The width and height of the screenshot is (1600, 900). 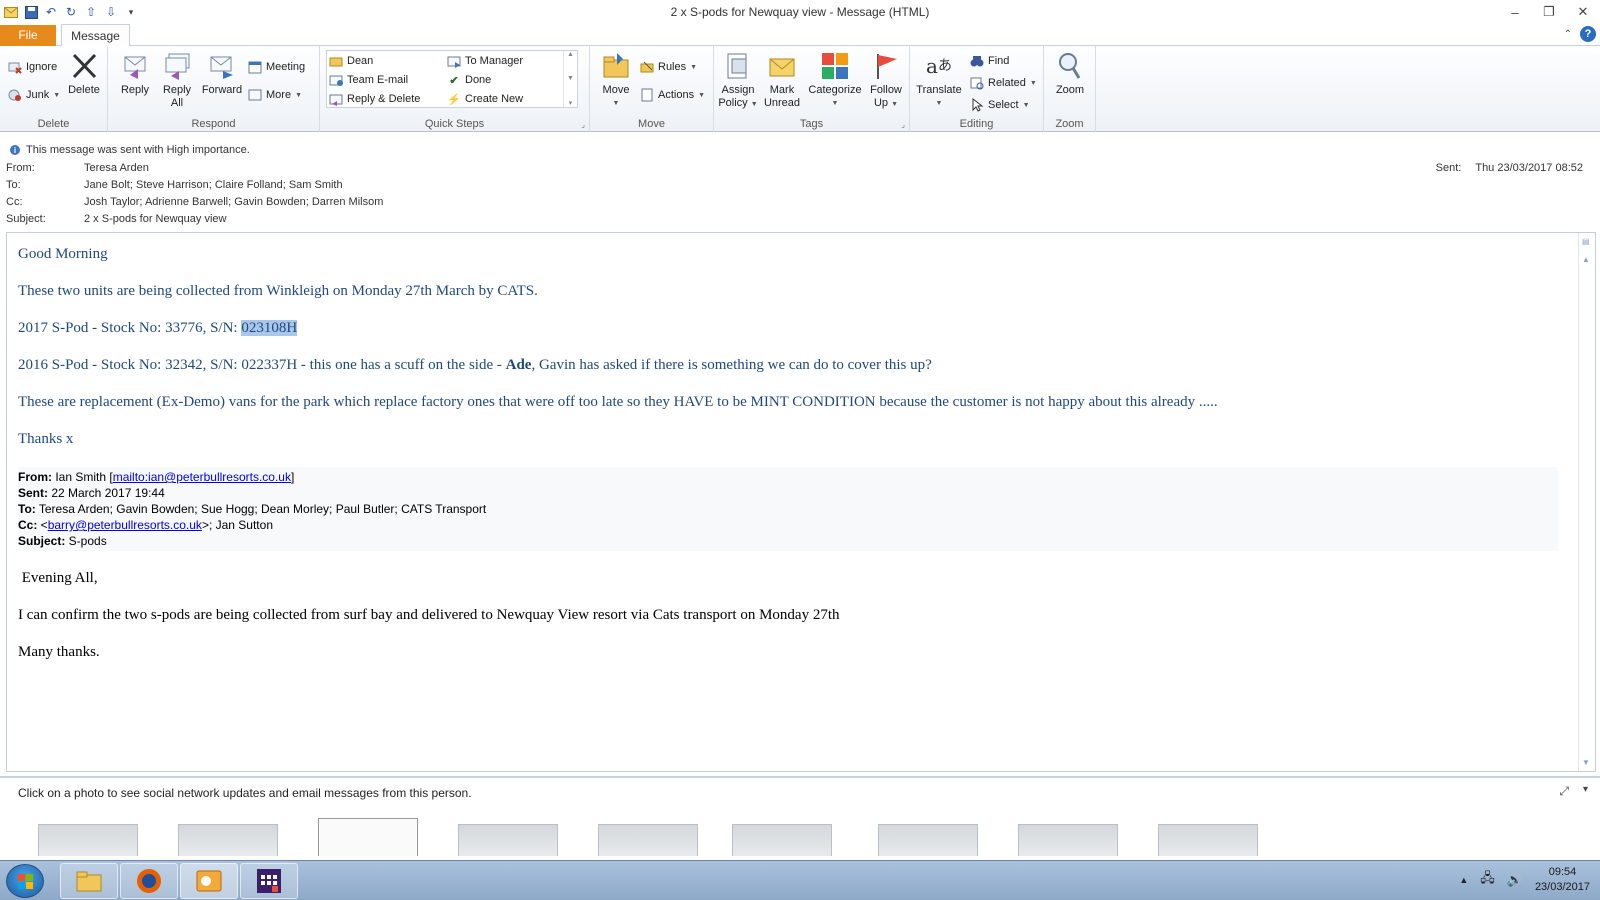 What do you see at coordinates (34, 95) in the screenshot?
I see `junk-button: Junk ▼` at bounding box center [34, 95].